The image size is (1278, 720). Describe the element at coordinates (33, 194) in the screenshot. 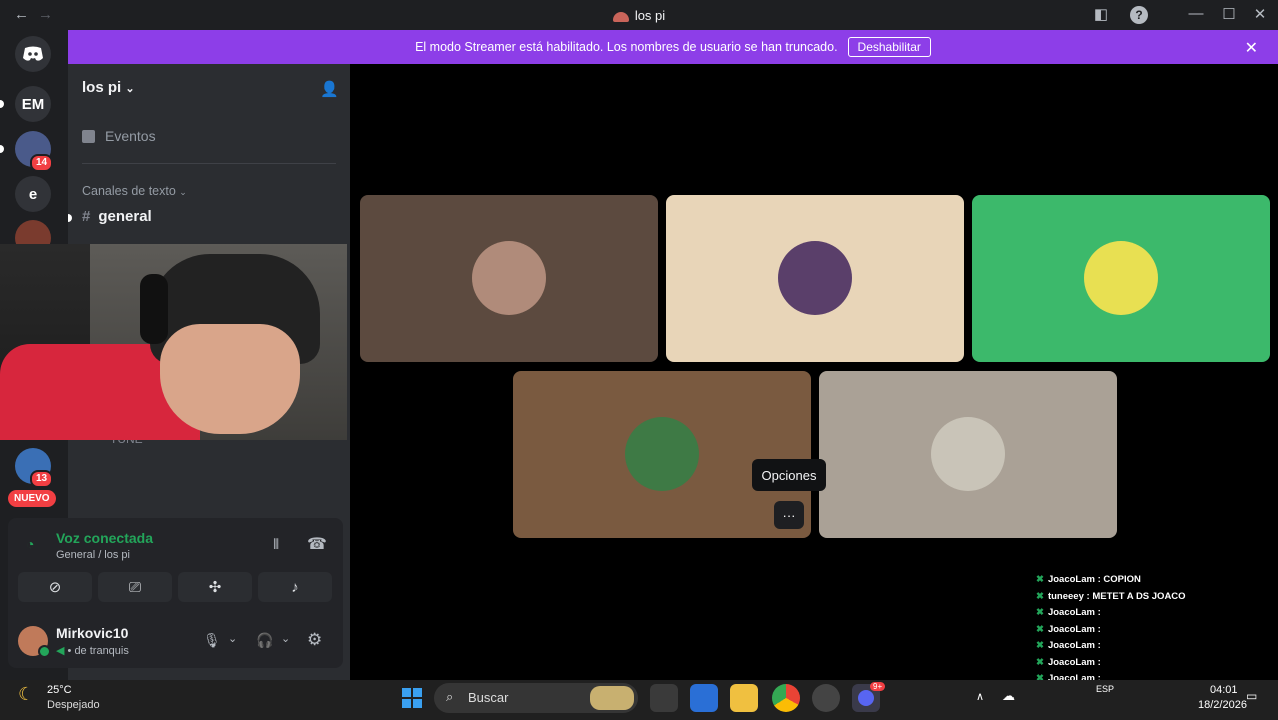

I see `server-e: e` at that location.